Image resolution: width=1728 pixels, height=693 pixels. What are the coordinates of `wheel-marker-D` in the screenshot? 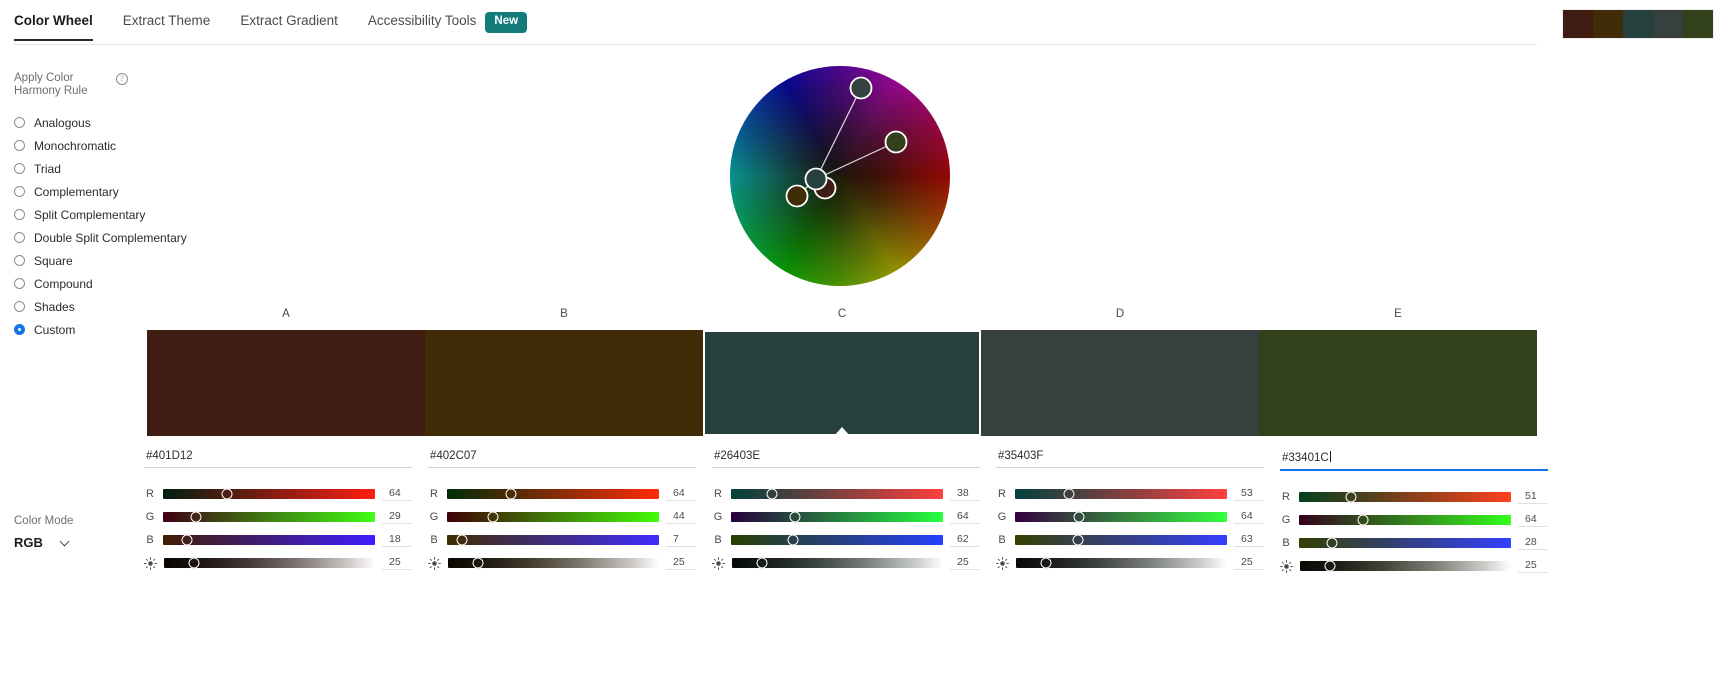 It's located at (861, 88).